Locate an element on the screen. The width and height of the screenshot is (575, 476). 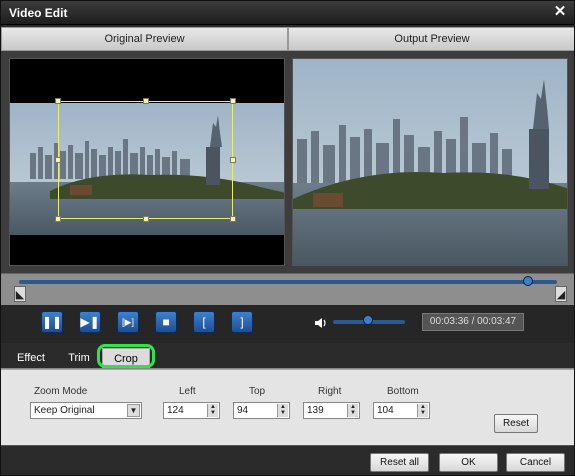
crop-tab-highlight is located at coordinates (126, 356).